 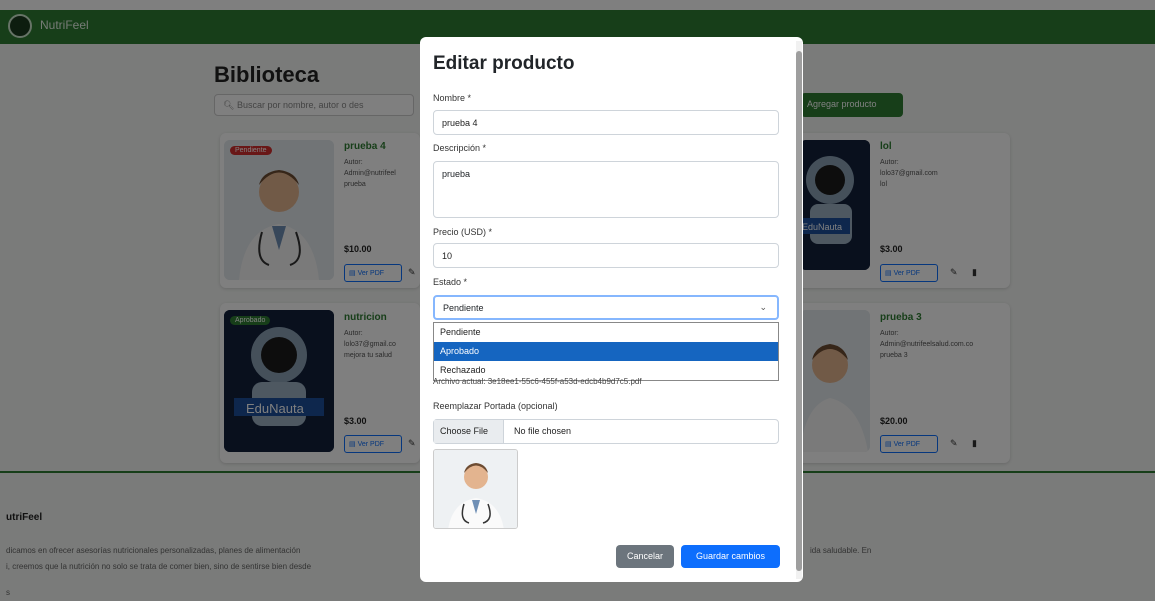 What do you see at coordinates (606, 255) in the screenshot?
I see `price-field: 10` at bounding box center [606, 255].